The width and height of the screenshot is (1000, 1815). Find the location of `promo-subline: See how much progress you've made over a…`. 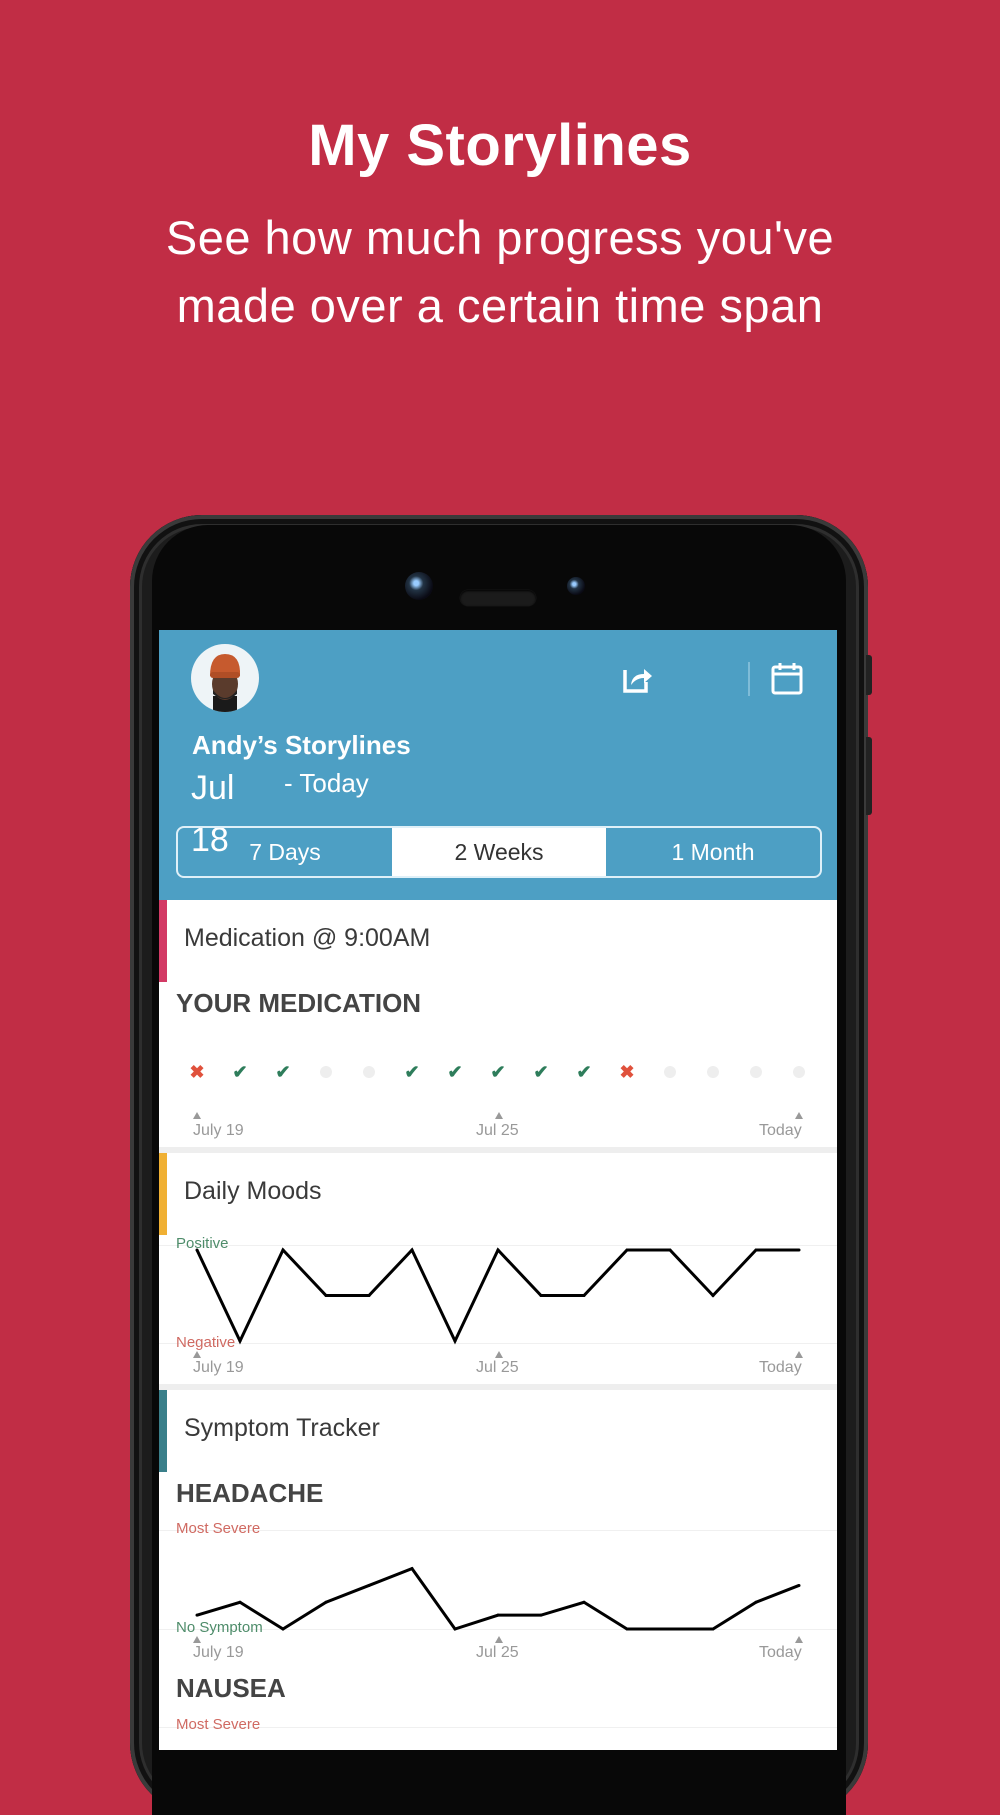

promo-subline: See how much progress you've made over a… is located at coordinates (500, 272).